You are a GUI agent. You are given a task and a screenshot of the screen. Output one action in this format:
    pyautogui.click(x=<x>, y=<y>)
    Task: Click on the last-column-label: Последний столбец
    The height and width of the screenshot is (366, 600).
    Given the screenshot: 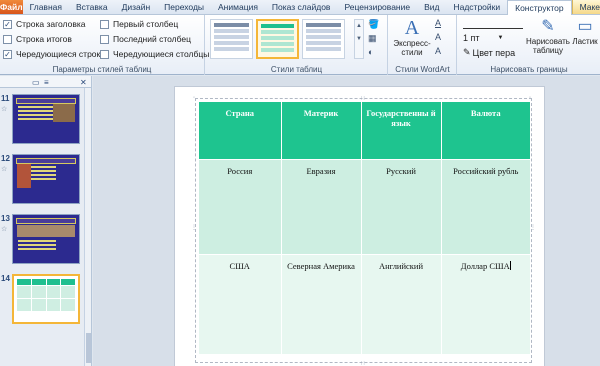 What is the action you would take?
    pyautogui.click(x=152, y=39)
    